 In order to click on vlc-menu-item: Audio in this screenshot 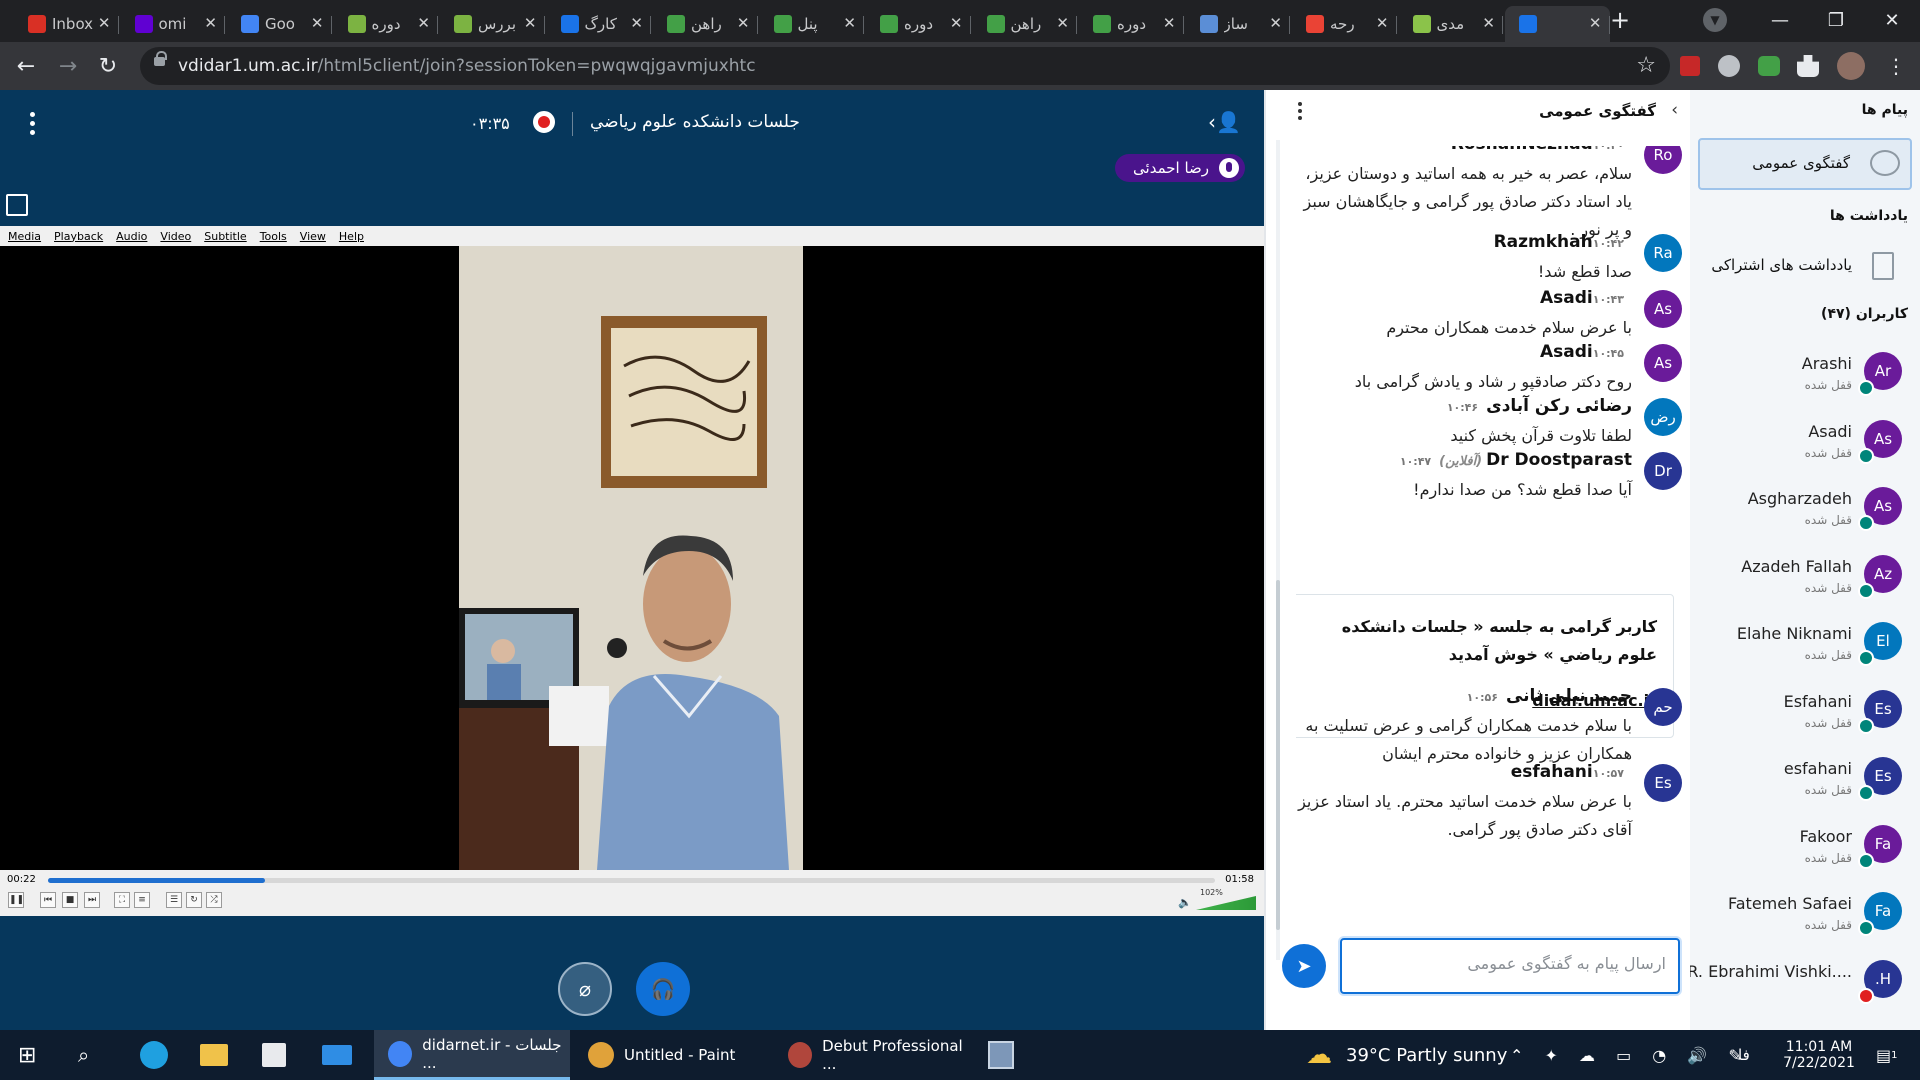, I will do `click(131, 236)`.